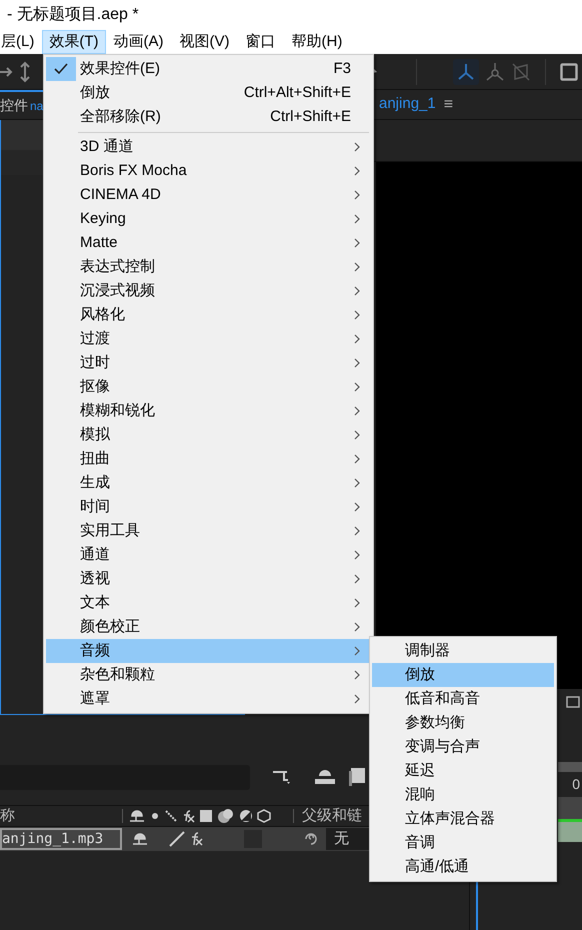  I want to click on menu-item: 模拟, so click(208, 435).